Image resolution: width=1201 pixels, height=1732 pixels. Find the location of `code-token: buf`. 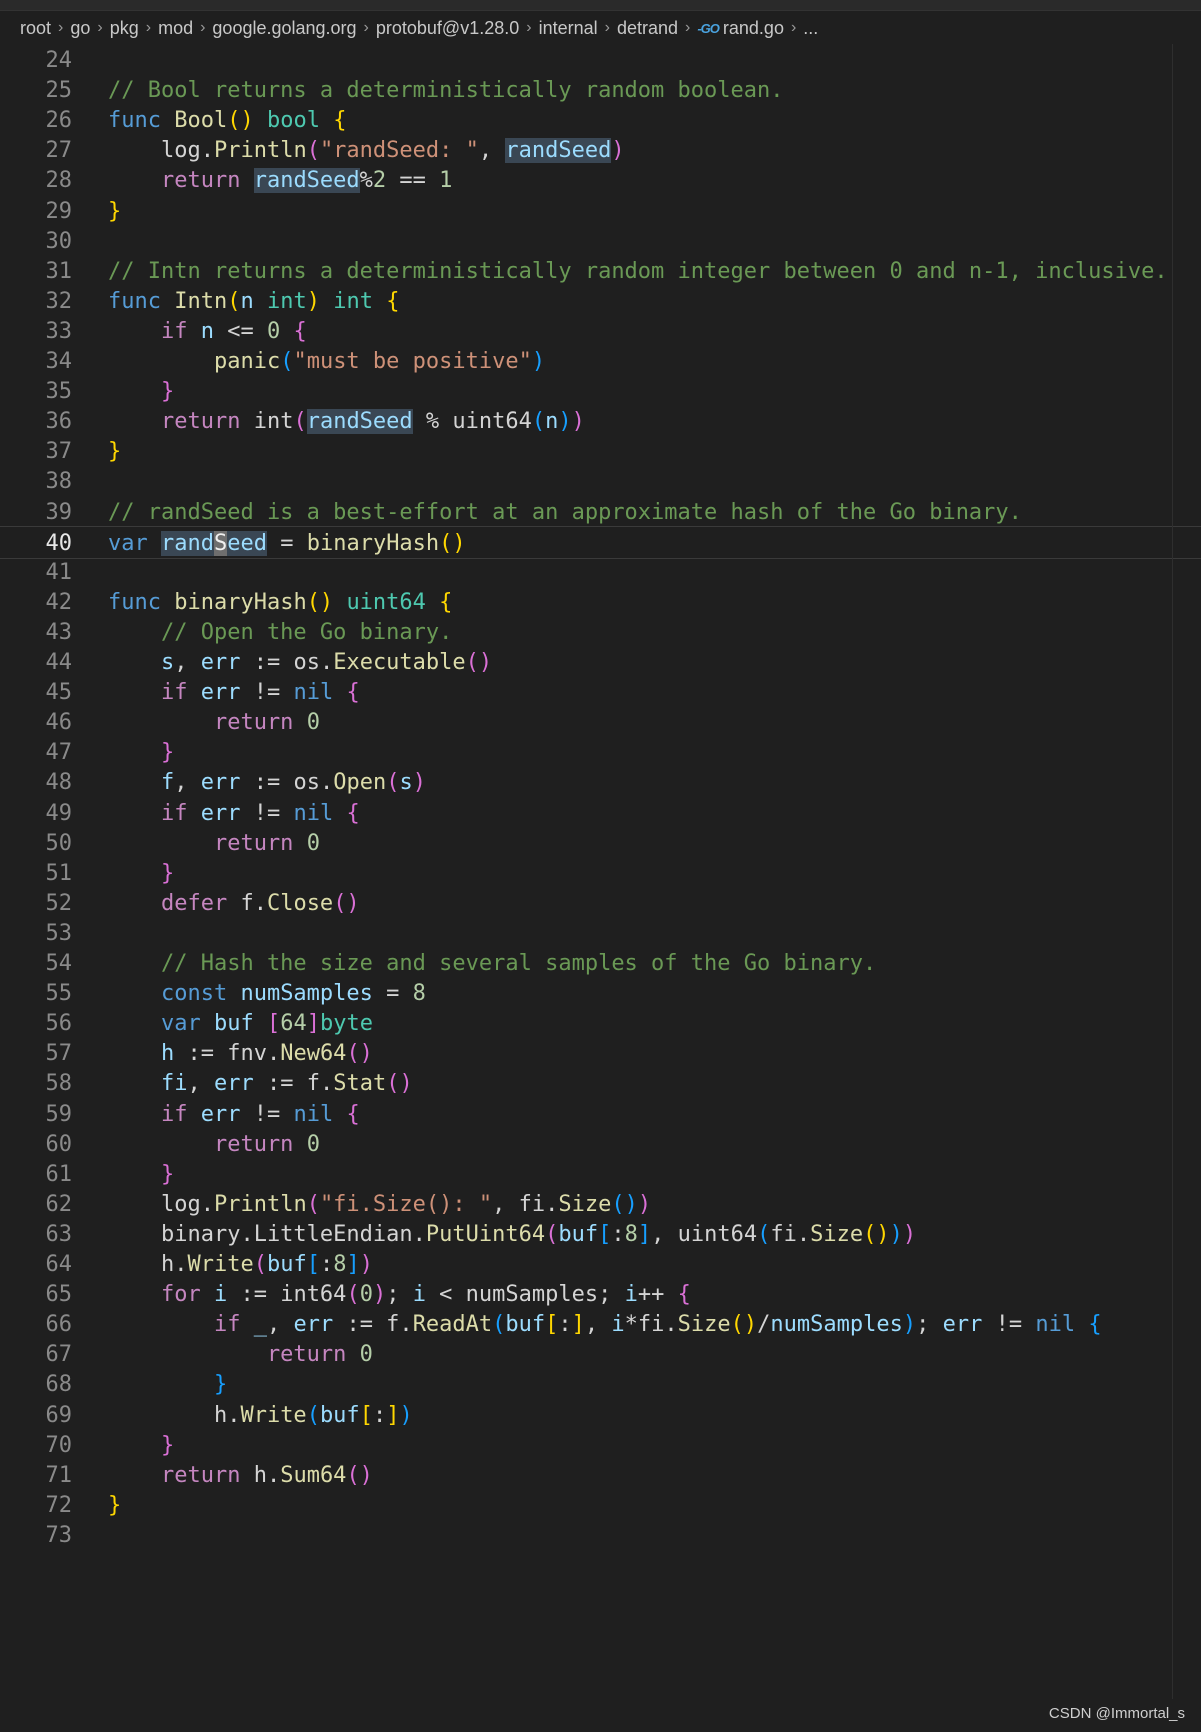

code-token: buf is located at coordinates (339, 1415).